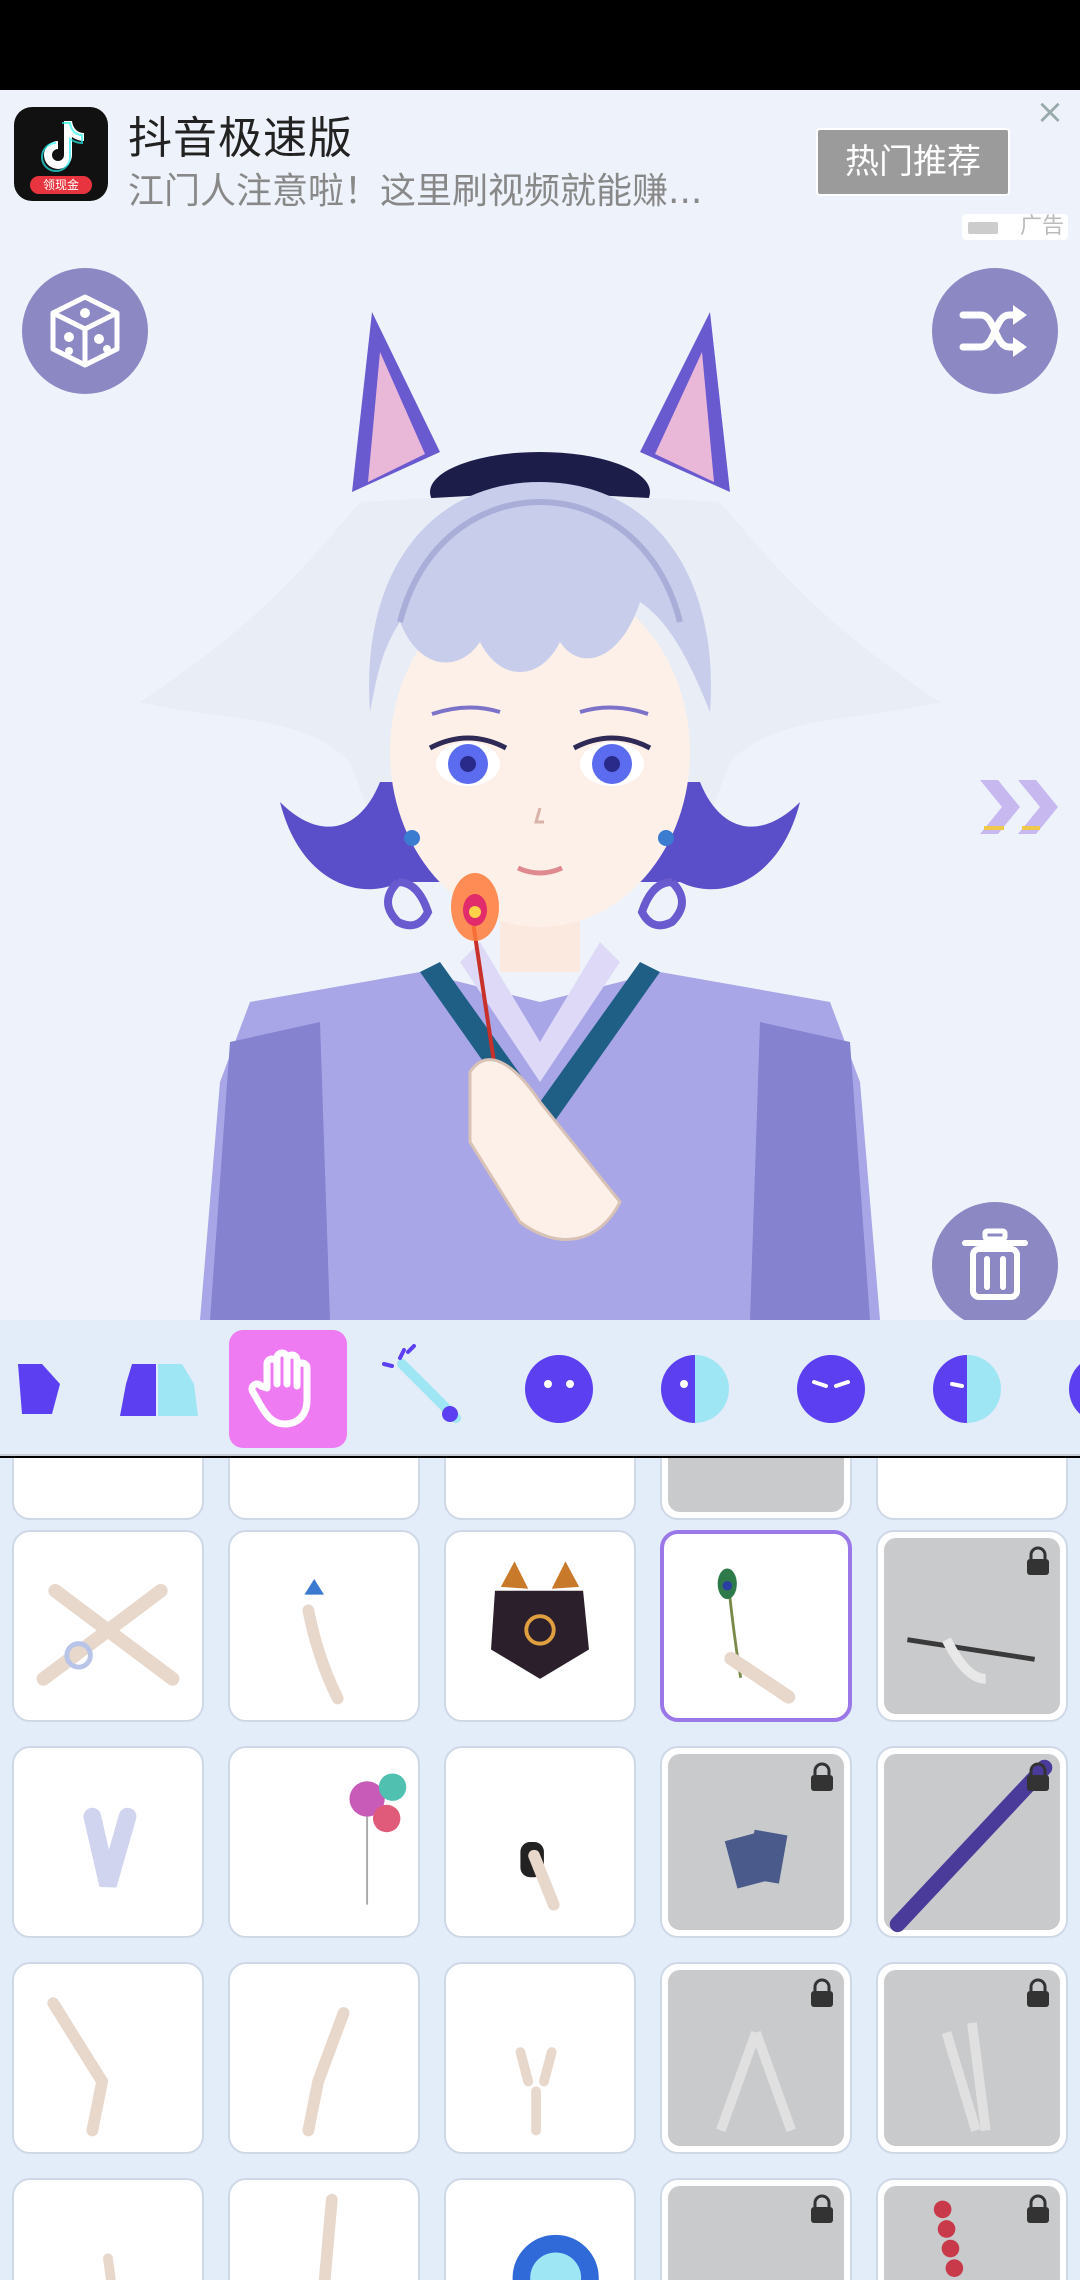 This screenshot has height=2280, width=1080. What do you see at coordinates (1020, 807) in the screenshot?
I see `double-chevron-right-icon` at bounding box center [1020, 807].